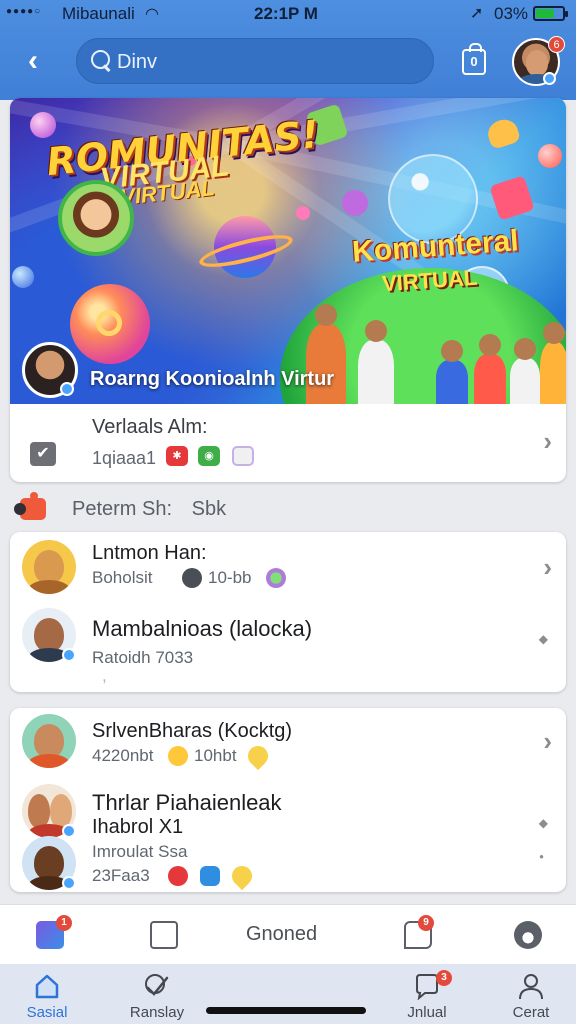 This screenshot has height=1024, width=576. I want to click on tab-label: Jnlual, so click(427, 1012).